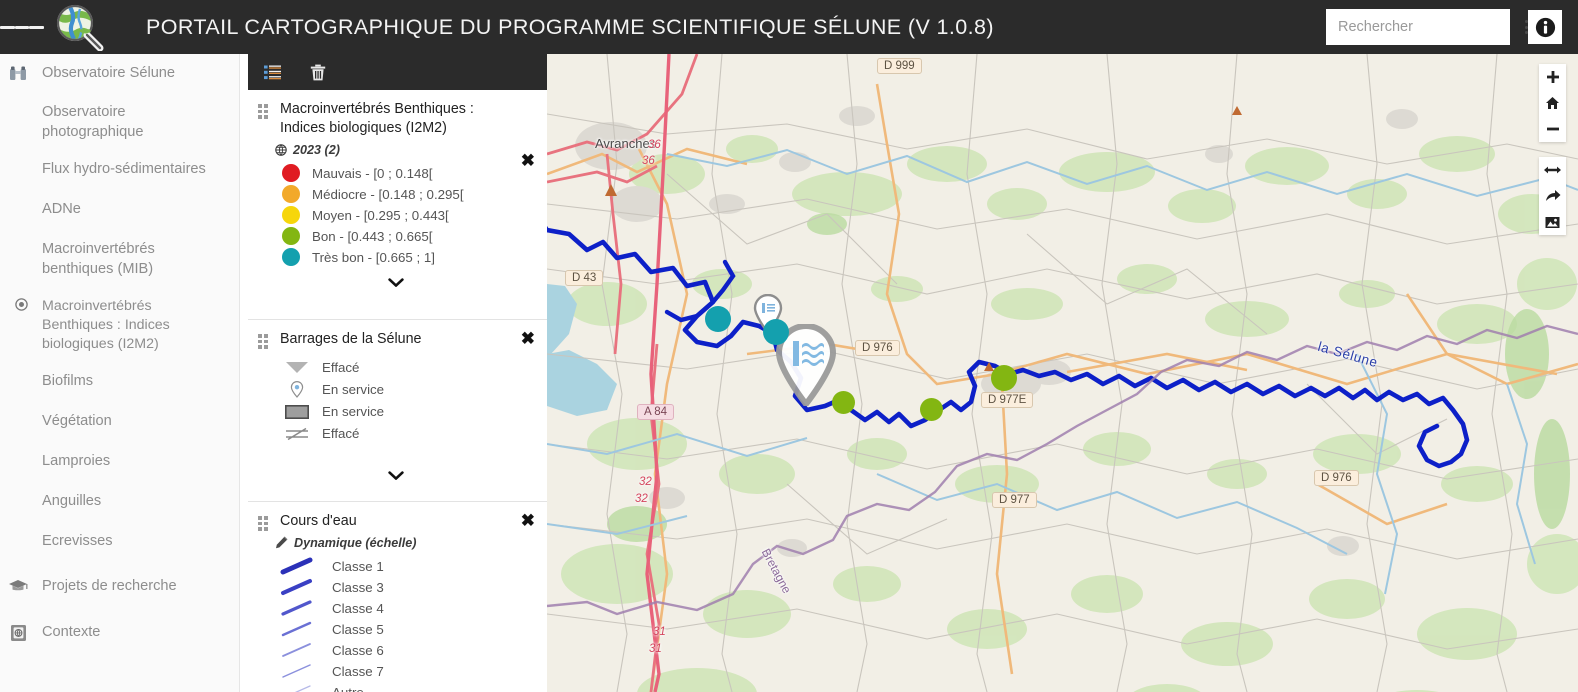  I want to click on list-layers-icon, so click(272, 72).